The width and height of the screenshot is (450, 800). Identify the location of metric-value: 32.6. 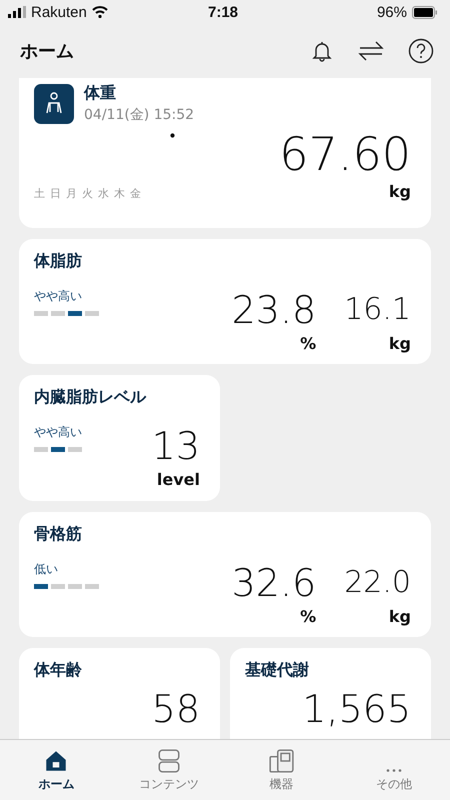
(274, 583).